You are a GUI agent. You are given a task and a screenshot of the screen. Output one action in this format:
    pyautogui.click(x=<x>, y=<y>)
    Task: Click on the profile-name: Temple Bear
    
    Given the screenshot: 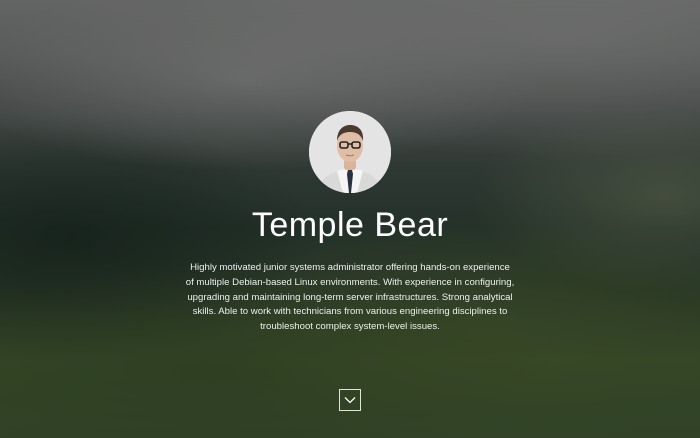 What is the action you would take?
    pyautogui.click(x=350, y=225)
    